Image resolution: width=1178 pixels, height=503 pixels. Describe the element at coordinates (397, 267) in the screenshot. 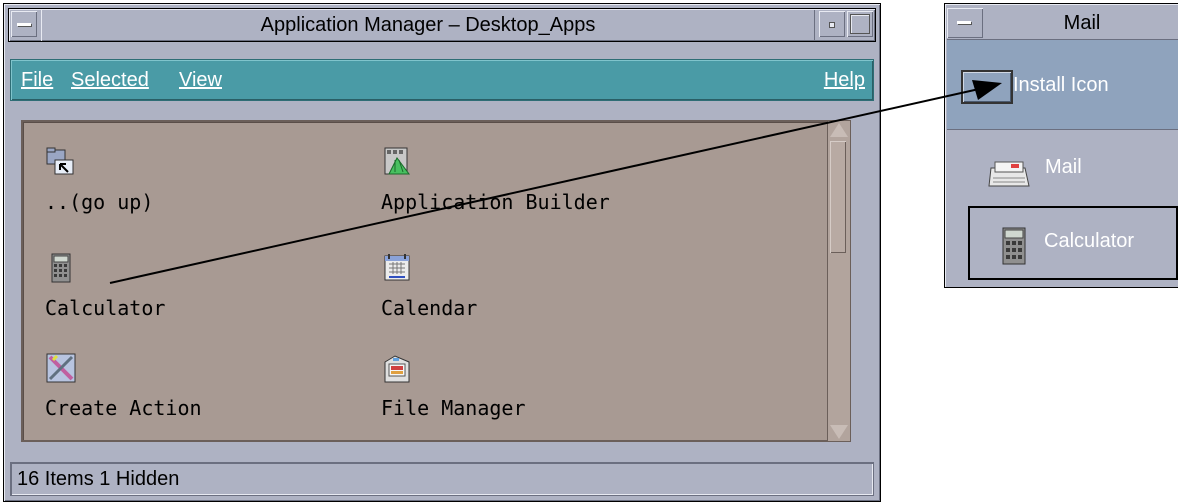

I see `calendar-icon` at that location.